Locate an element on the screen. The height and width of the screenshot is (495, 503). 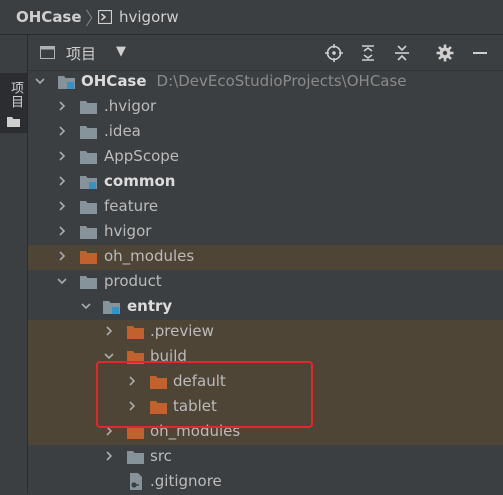
tool-window-strip: 项目 is located at coordinates (14, 264).